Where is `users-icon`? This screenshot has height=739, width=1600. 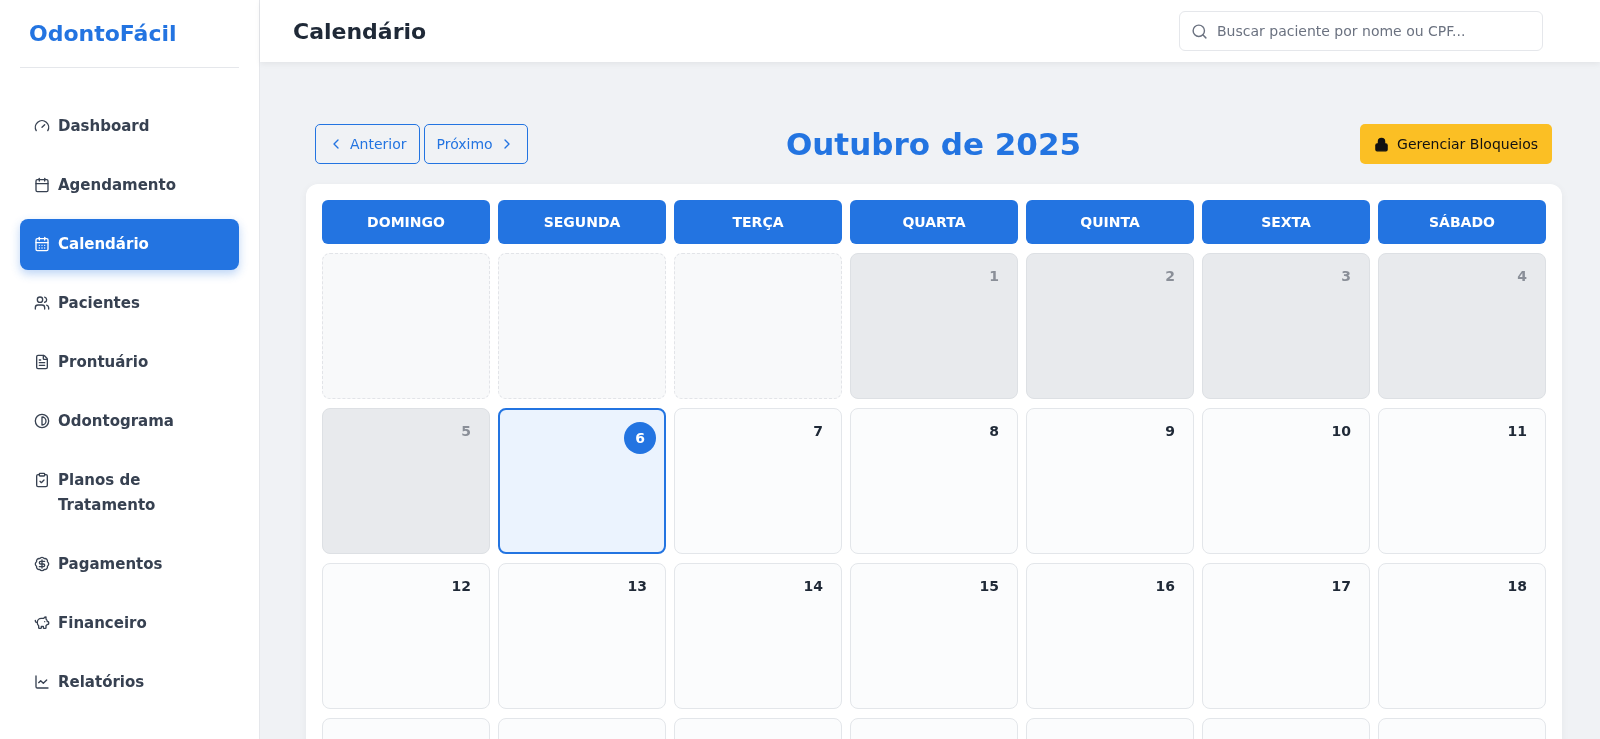
users-icon is located at coordinates (42, 303).